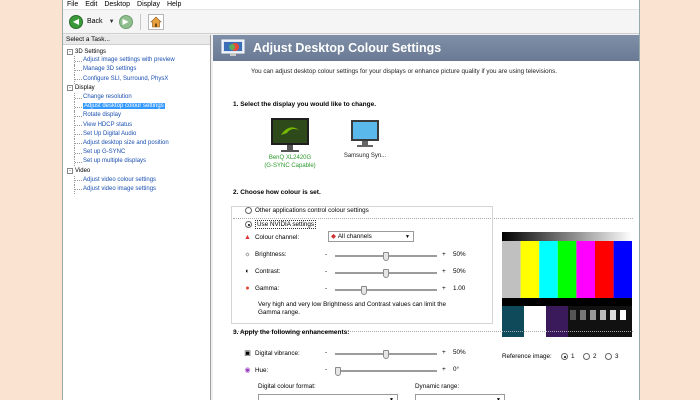 Image resolution: width=700 pixels, height=400 pixels. What do you see at coordinates (117, 5) in the screenshot?
I see `menu-desktop: Desktop` at bounding box center [117, 5].